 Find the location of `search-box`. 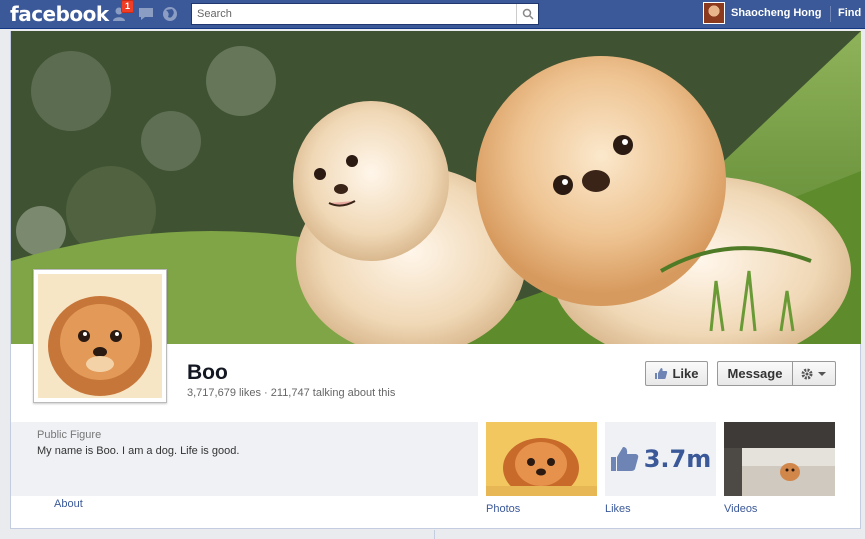

search-box is located at coordinates (365, 14).